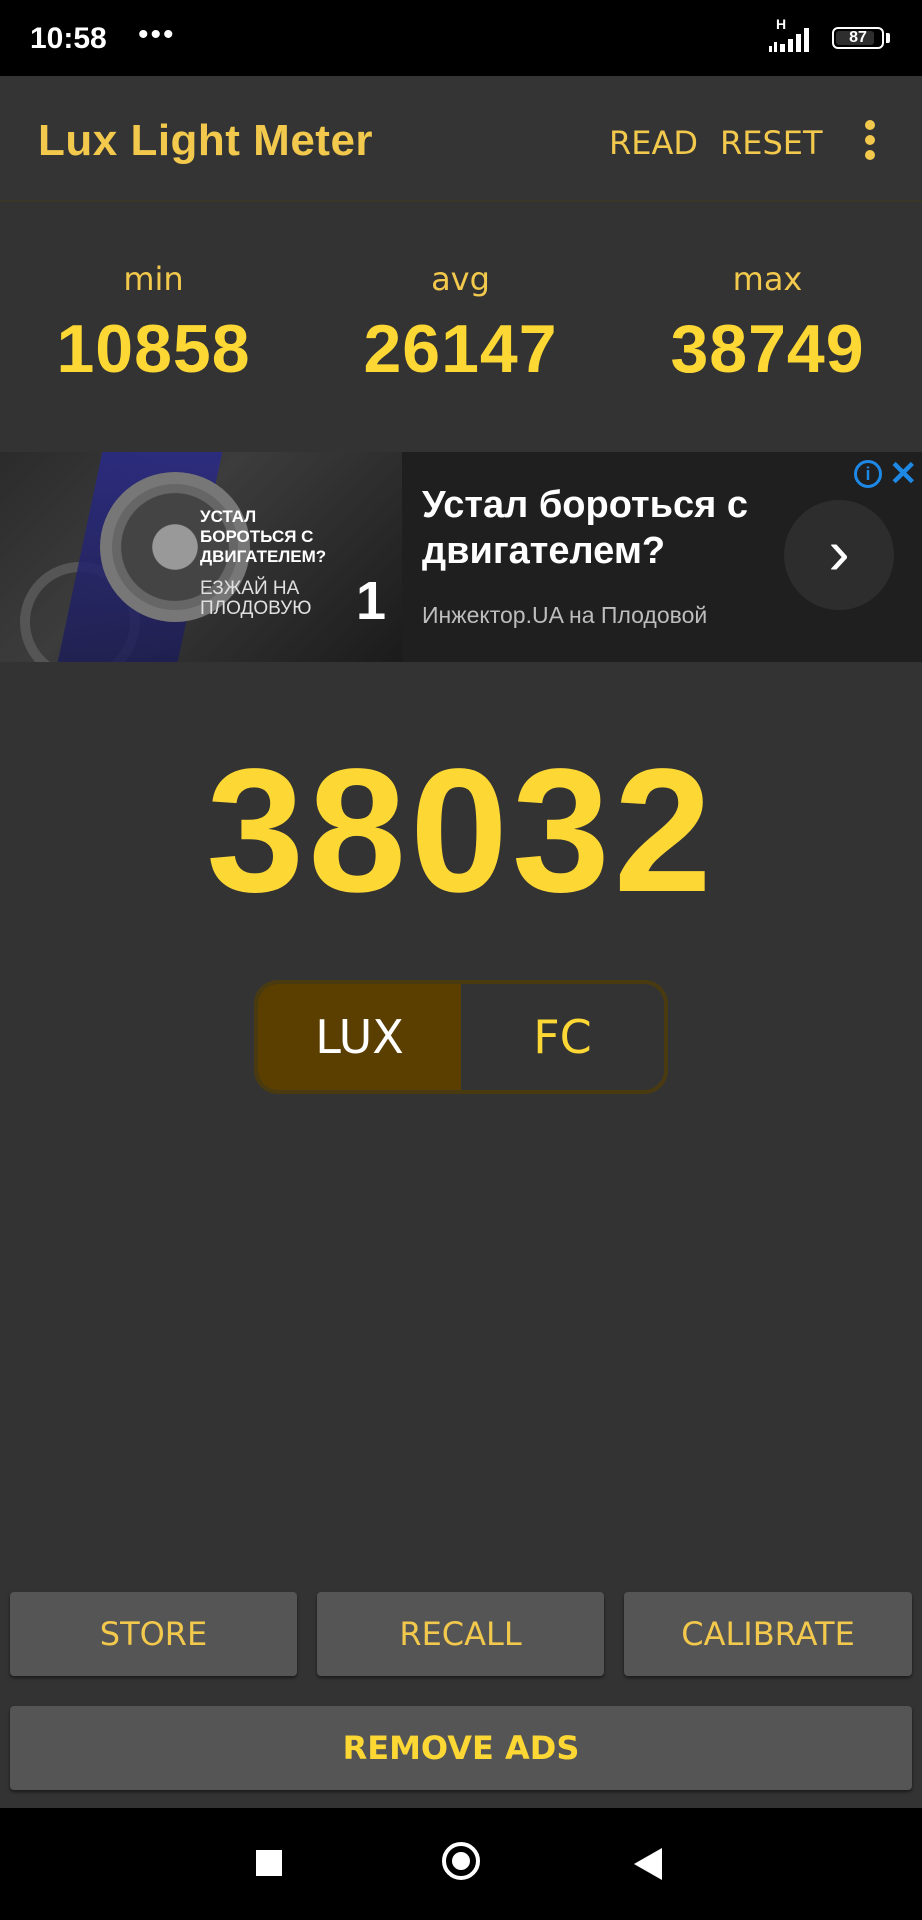  I want to click on remove-ads-button: REMOVE ADS, so click(461, 1748).